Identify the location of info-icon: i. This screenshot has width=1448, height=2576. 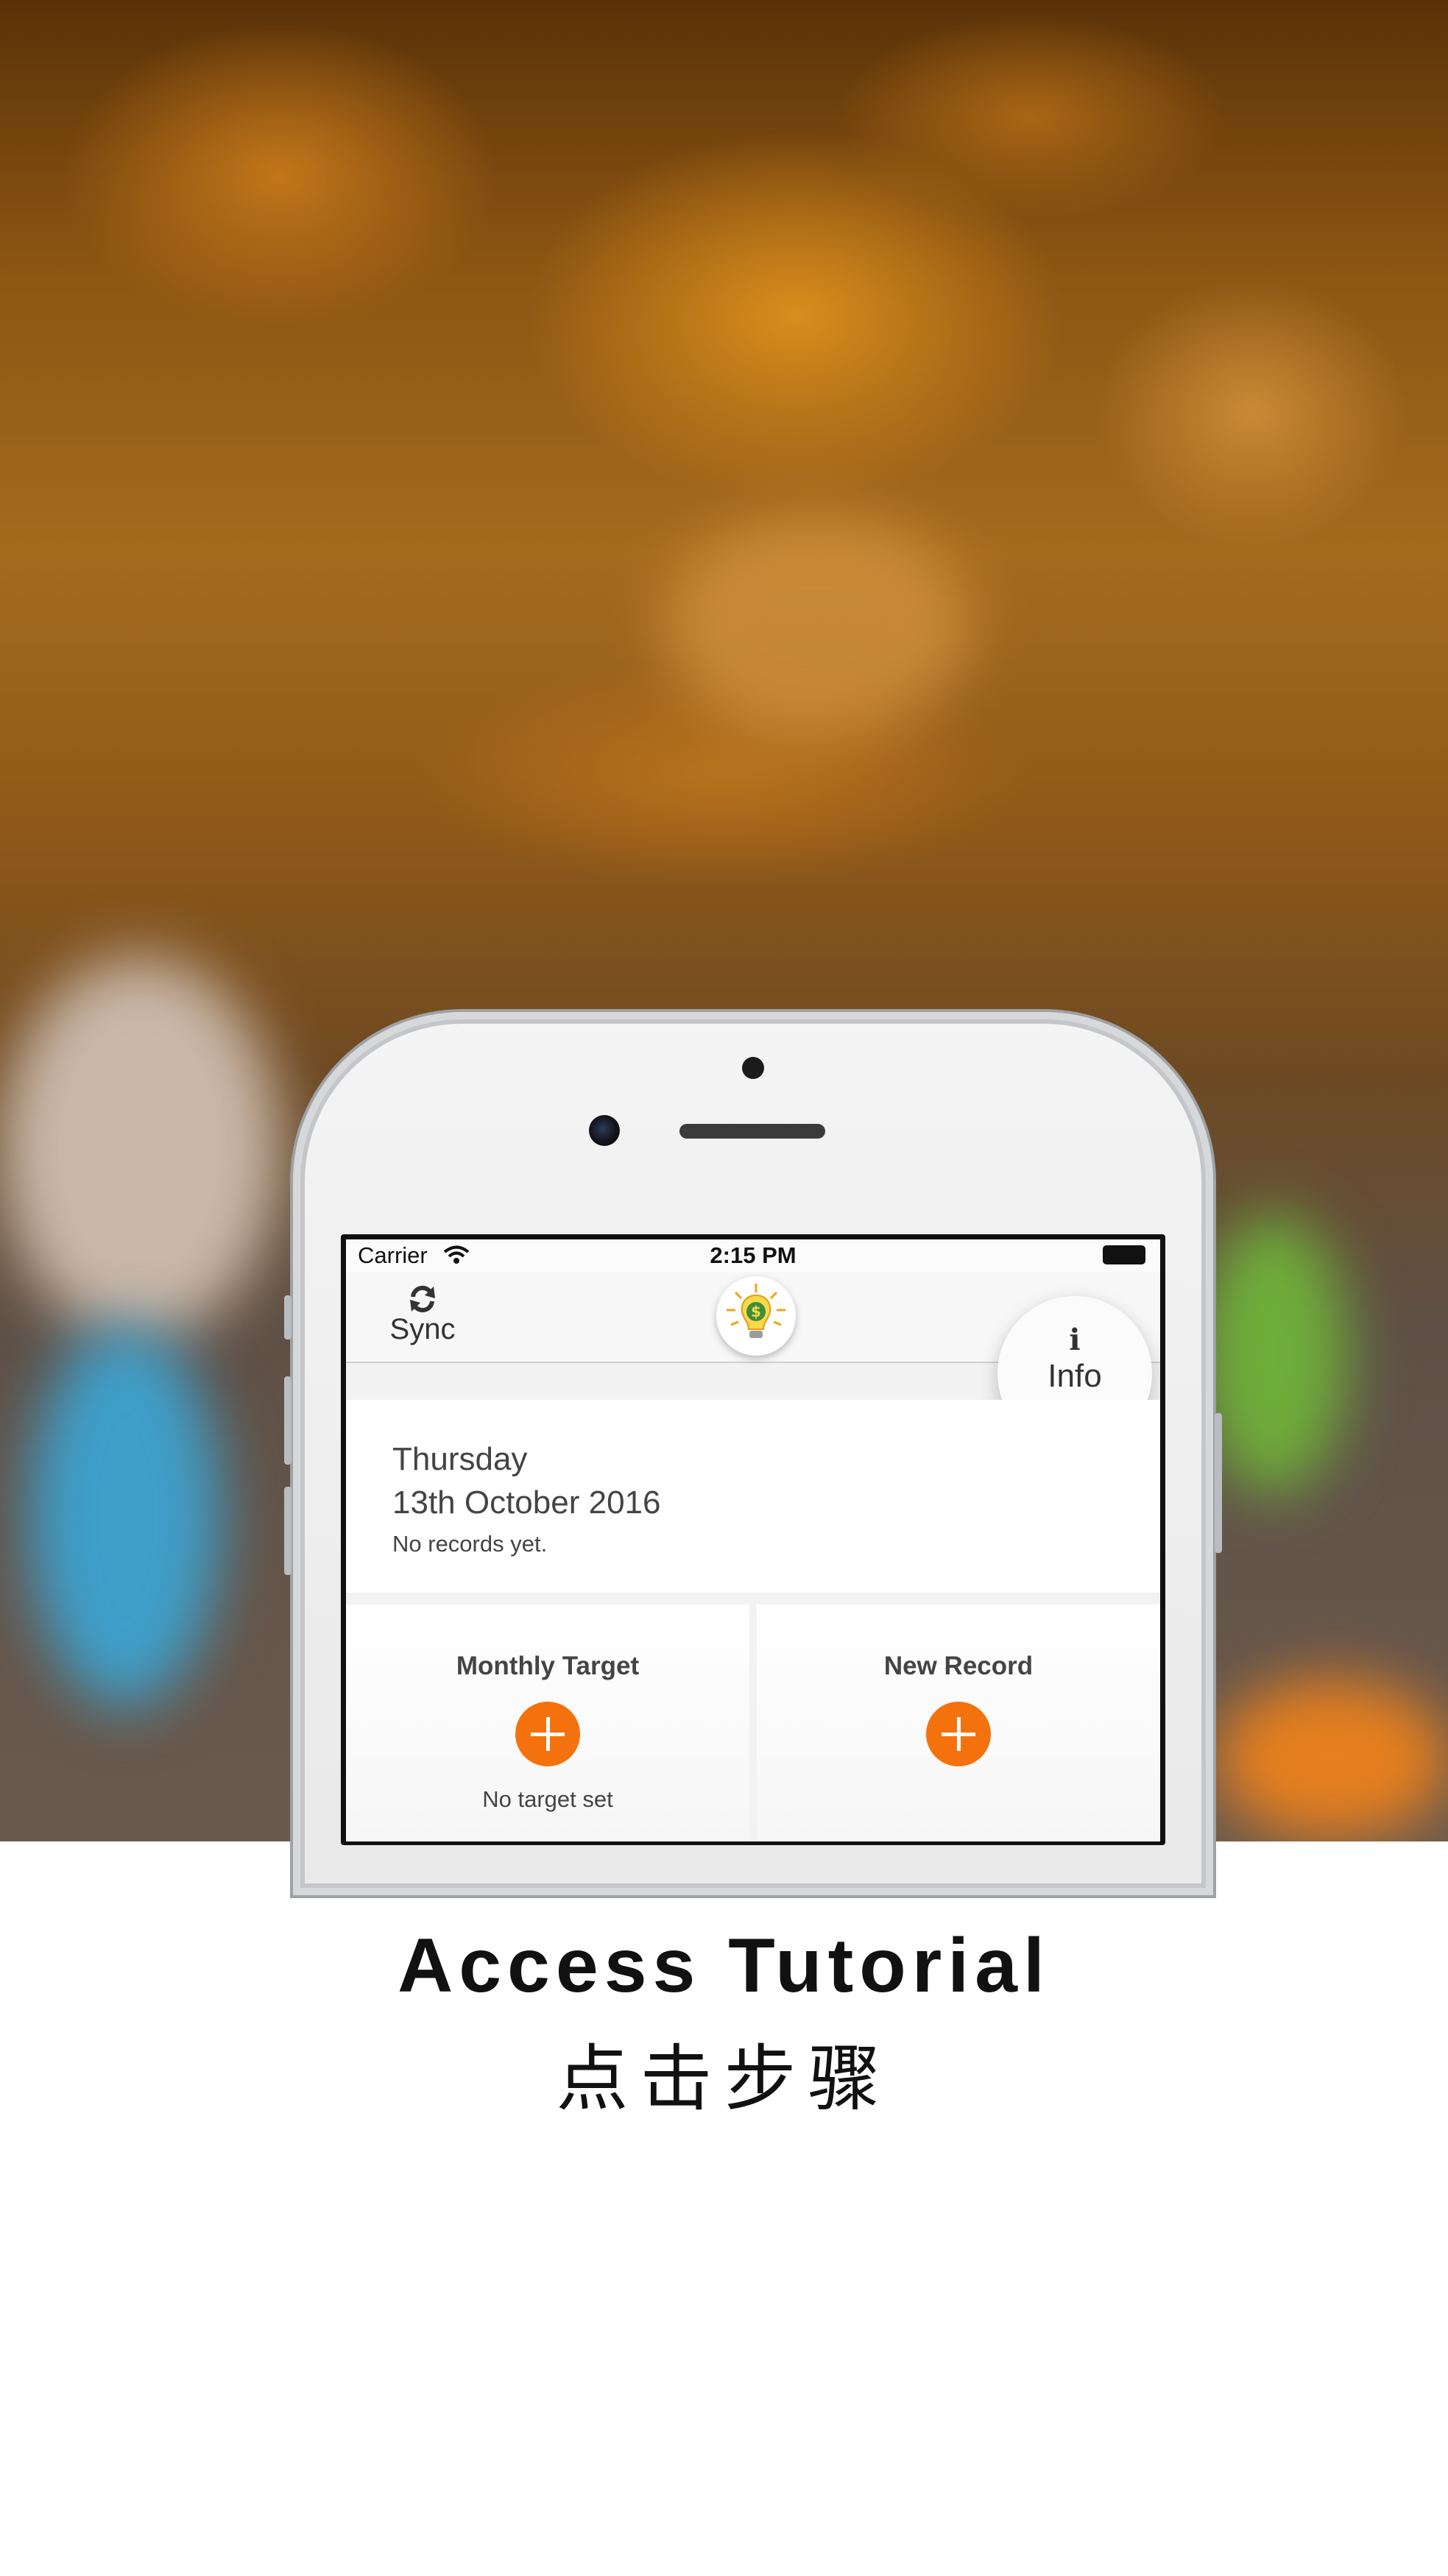
(1075, 1340).